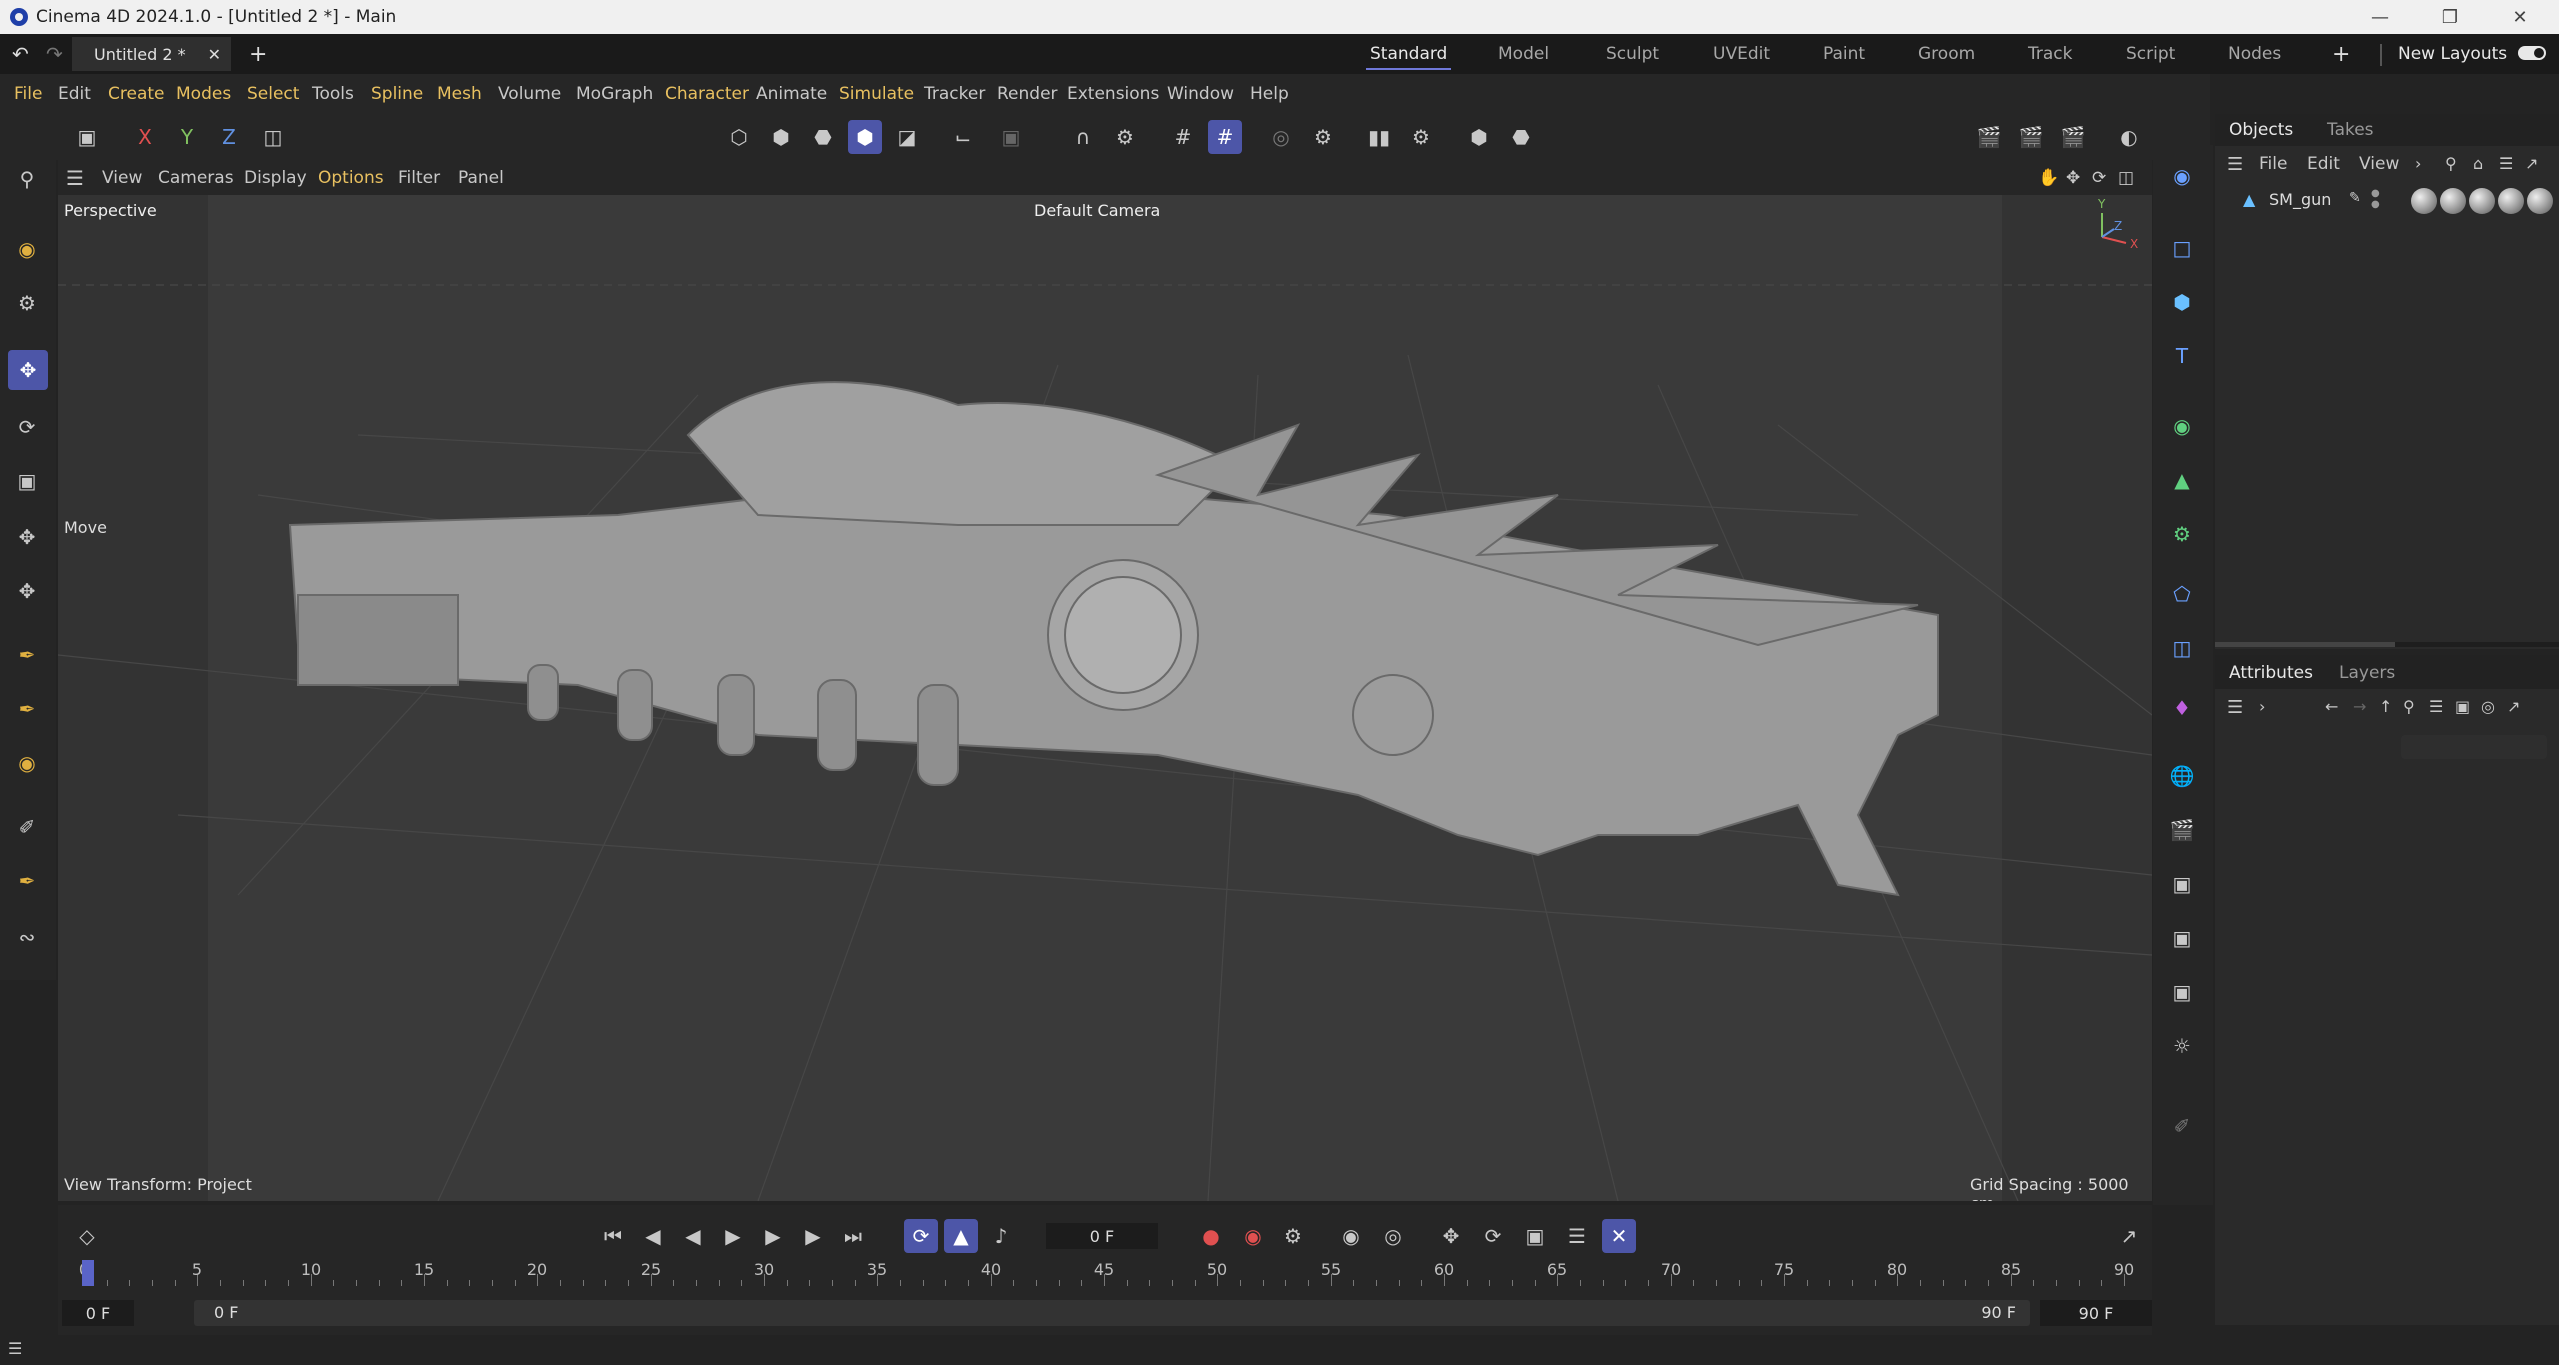  What do you see at coordinates (907, 137) in the screenshot?
I see `texture-mode-icon: ◪` at bounding box center [907, 137].